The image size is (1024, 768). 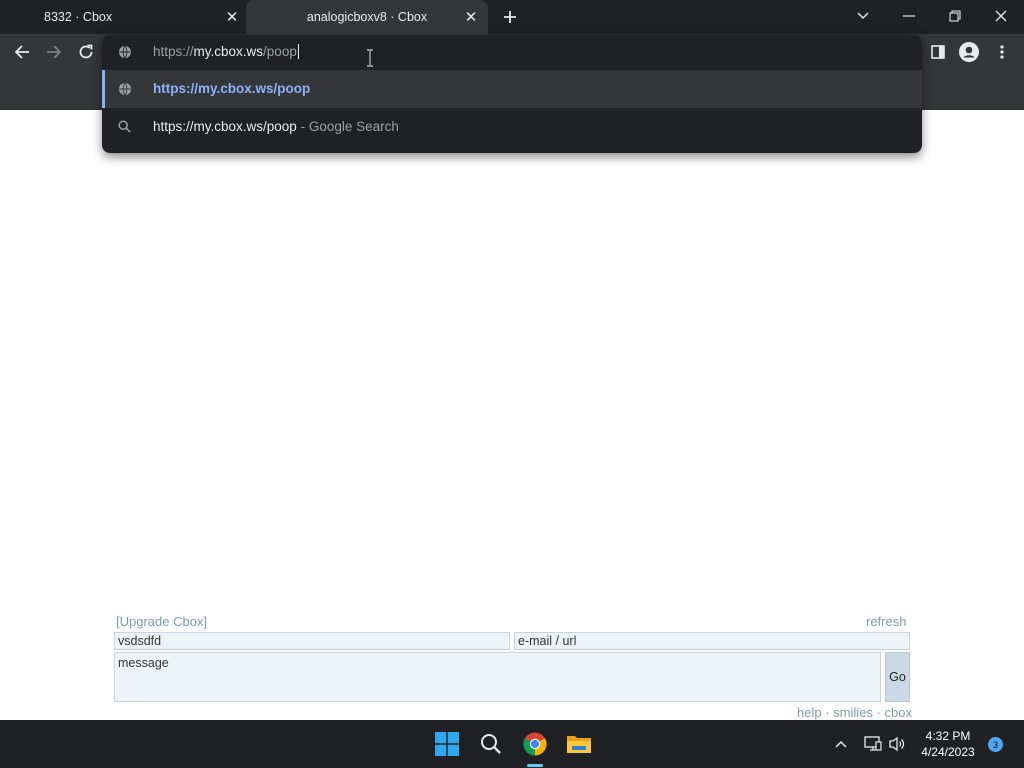 I want to click on cbox-footer-links: help · smilies · cbox, so click(x=836, y=712).